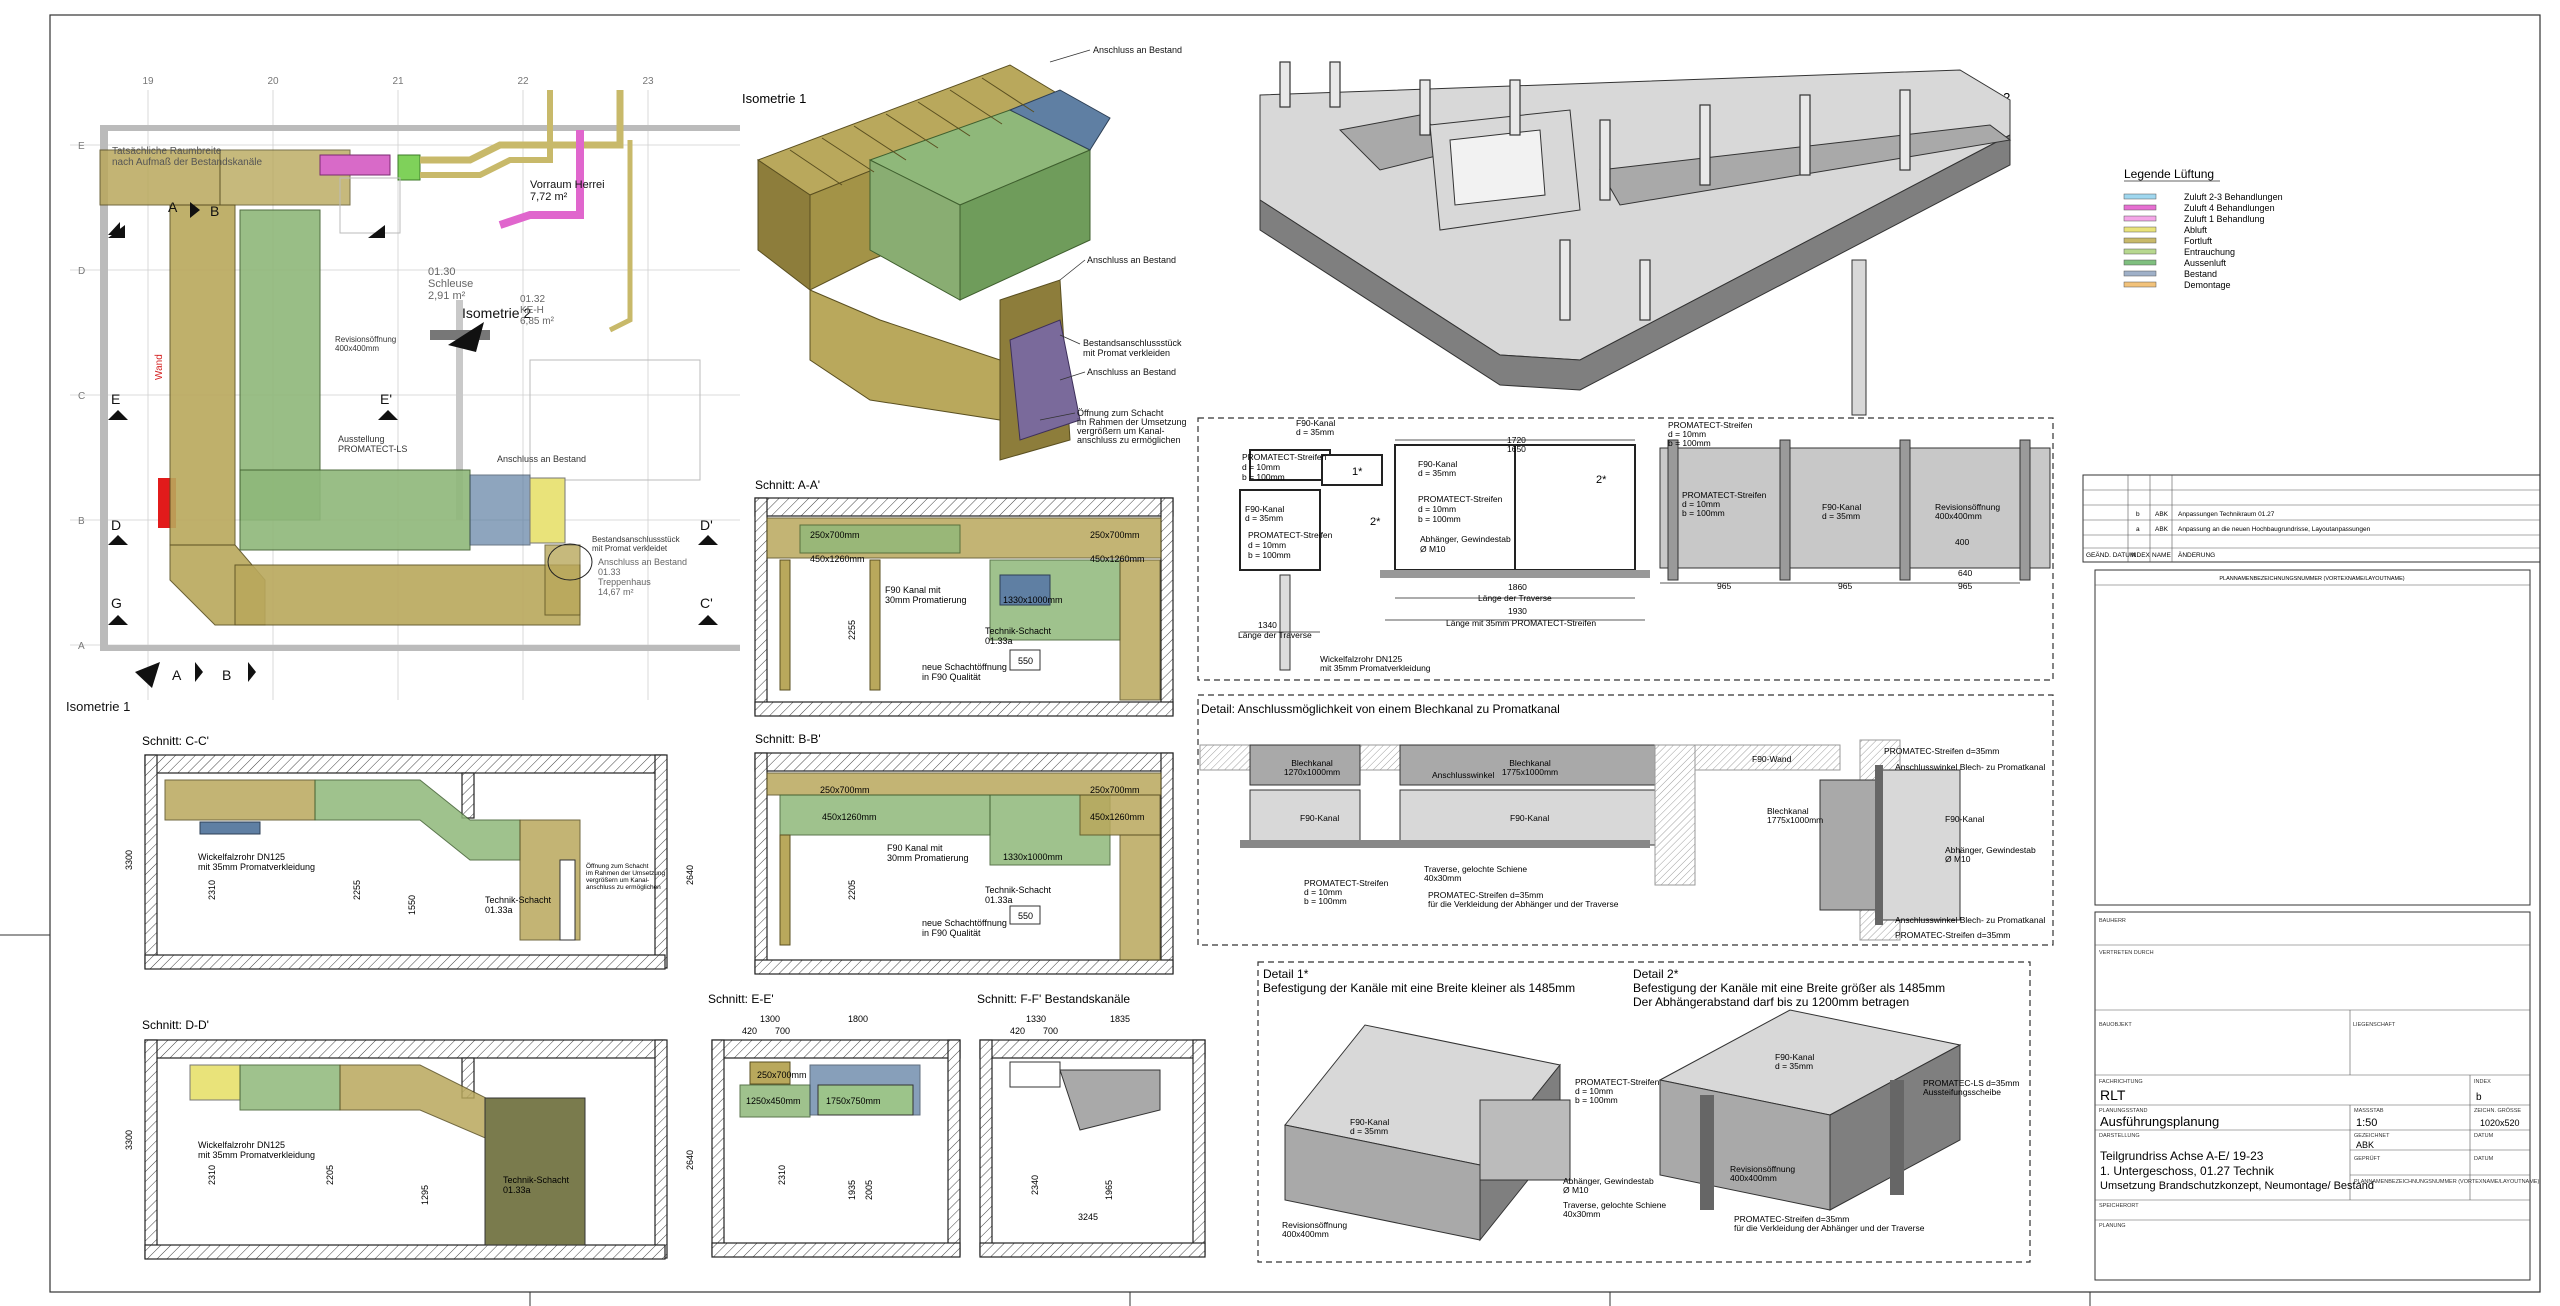  I want to click on detail-label: Revisionsöffnung 400x400mm, so click(1314, 1229).